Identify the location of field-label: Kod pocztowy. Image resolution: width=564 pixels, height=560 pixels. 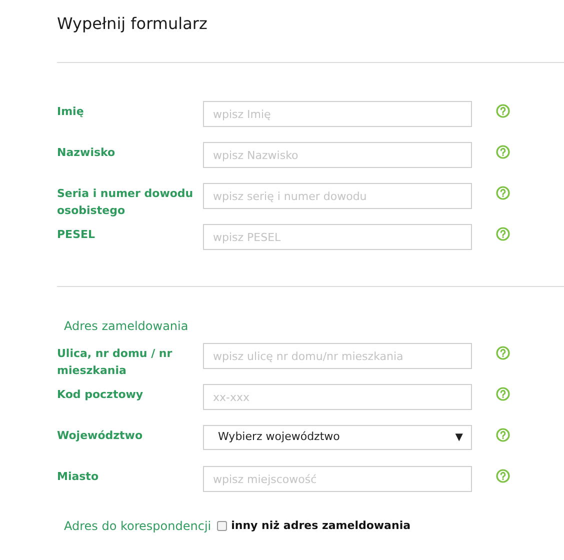
(100, 395).